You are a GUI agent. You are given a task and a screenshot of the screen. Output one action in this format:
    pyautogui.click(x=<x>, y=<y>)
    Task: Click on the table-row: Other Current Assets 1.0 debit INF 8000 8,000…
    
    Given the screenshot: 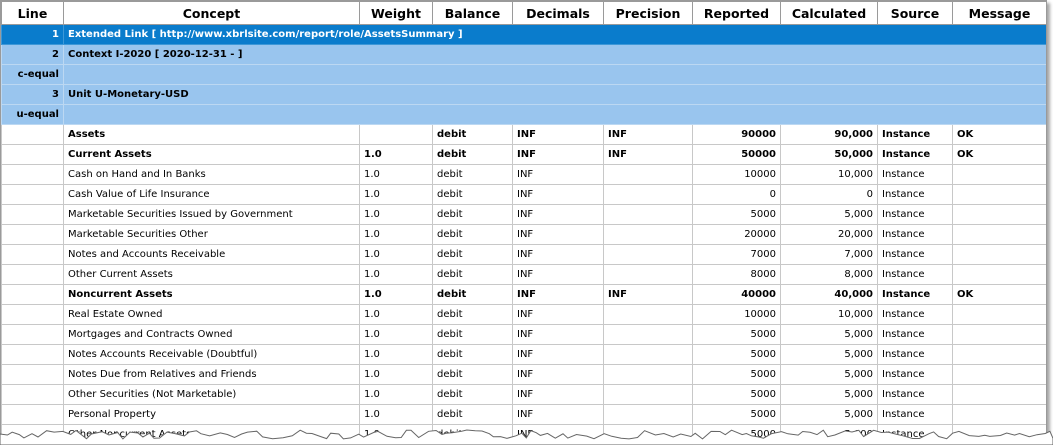 What is the action you would take?
    pyautogui.click(x=523, y=274)
    